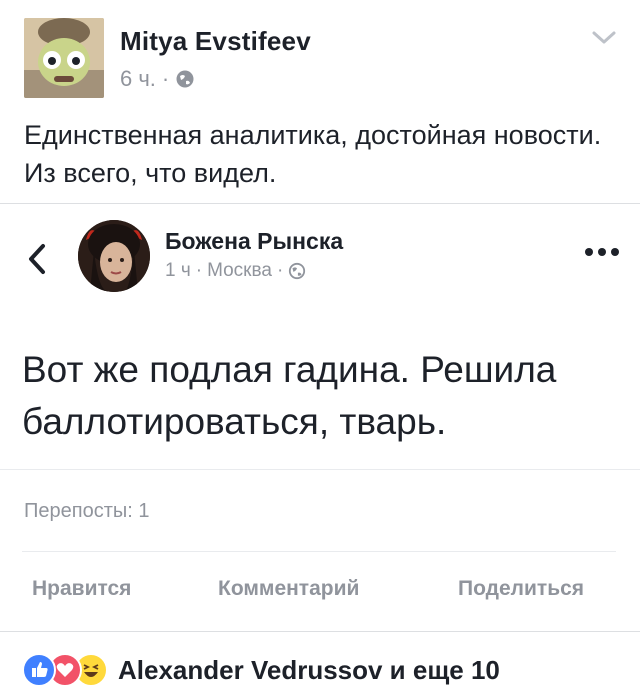 This screenshot has width=640, height=697. What do you see at coordinates (39, 670) in the screenshot?
I see `like-icon` at bounding box center [39, 670].